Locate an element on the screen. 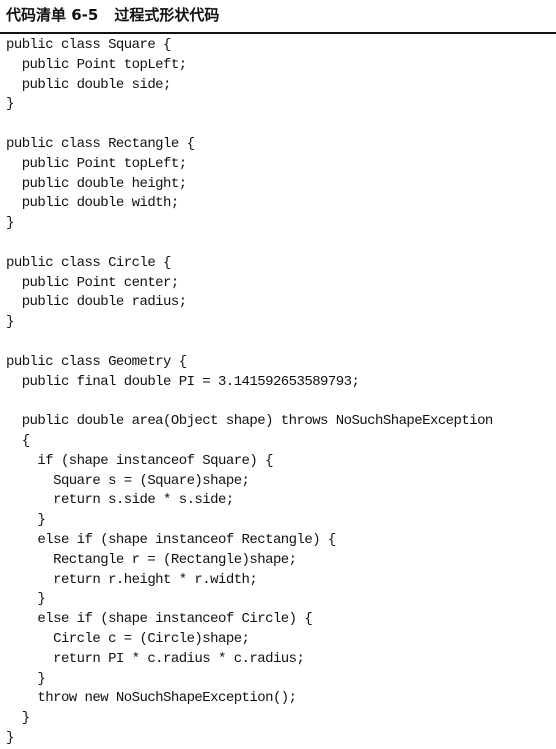  code-line: throw new NoSuchShapeException(); is located at coordinates (151, 698).